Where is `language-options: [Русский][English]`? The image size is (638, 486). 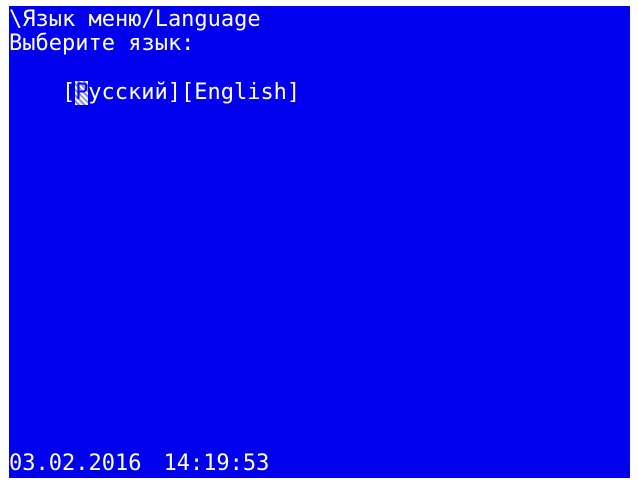 language-options: [Русский][English] is located at coordinates (154, 93).